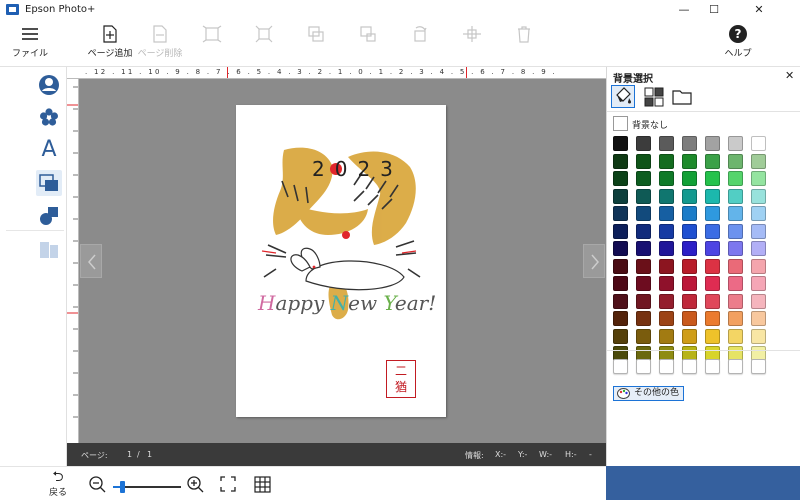 This screenshot has width=800, height=500. I want to click on fit-button, so click(212, 43).